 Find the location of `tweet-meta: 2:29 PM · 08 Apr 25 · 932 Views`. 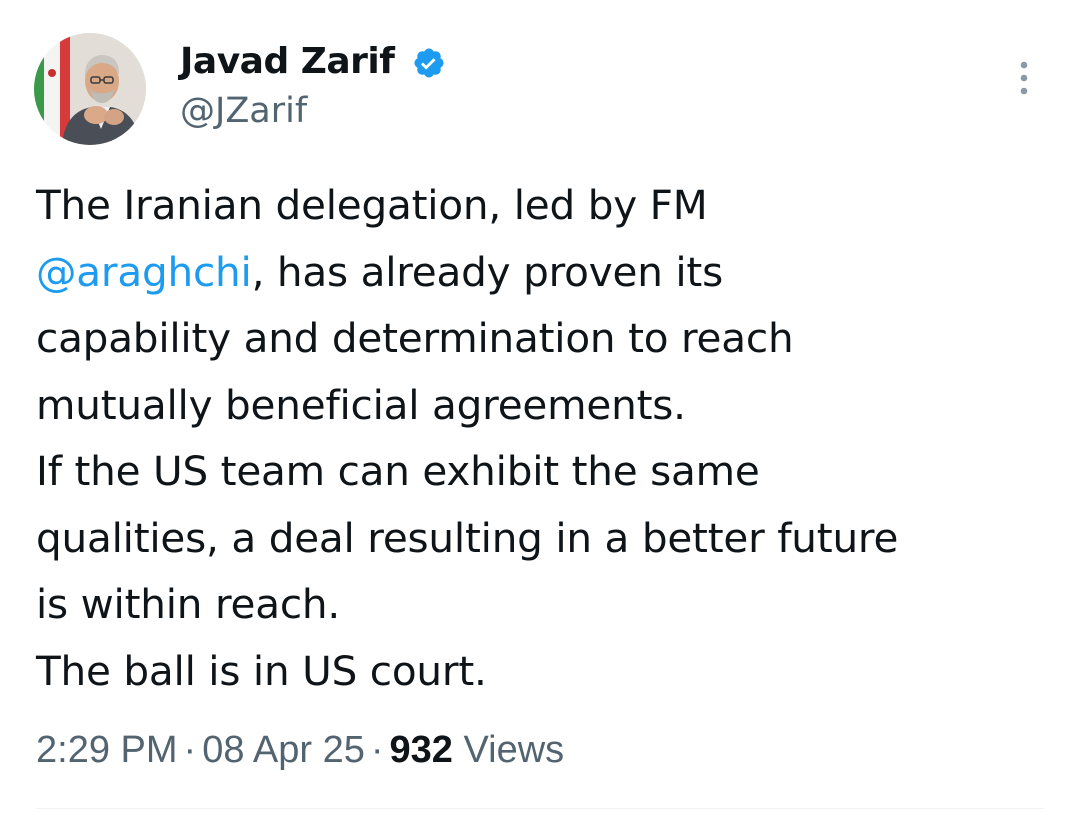

tweet-meta: 2:29 PM · 08 Apr 25 · 932 Views is located at coordinates (300, 750).